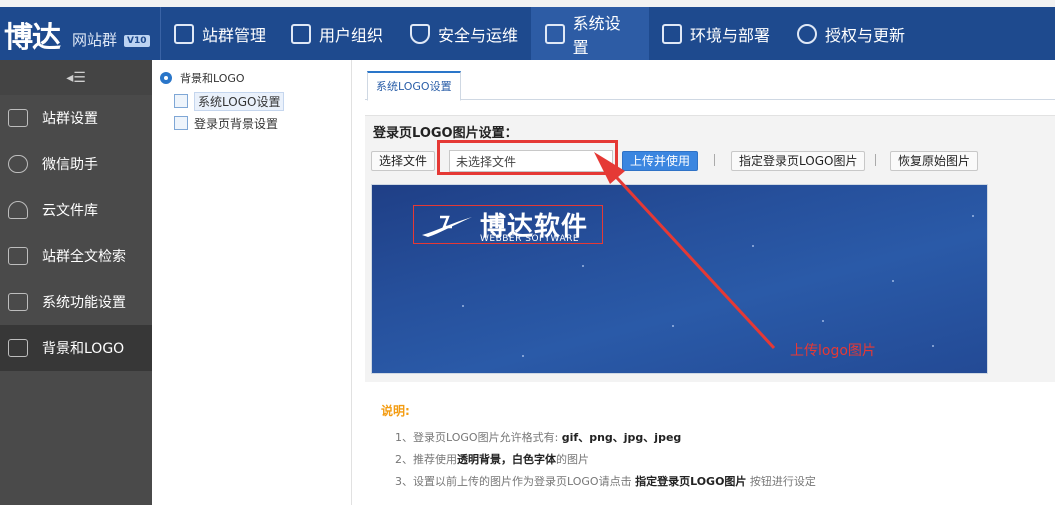 The image size is (1055, 505). Describe the element at coordinates (672, 33) in the screenshot. I see `deploy-icon` at that location.